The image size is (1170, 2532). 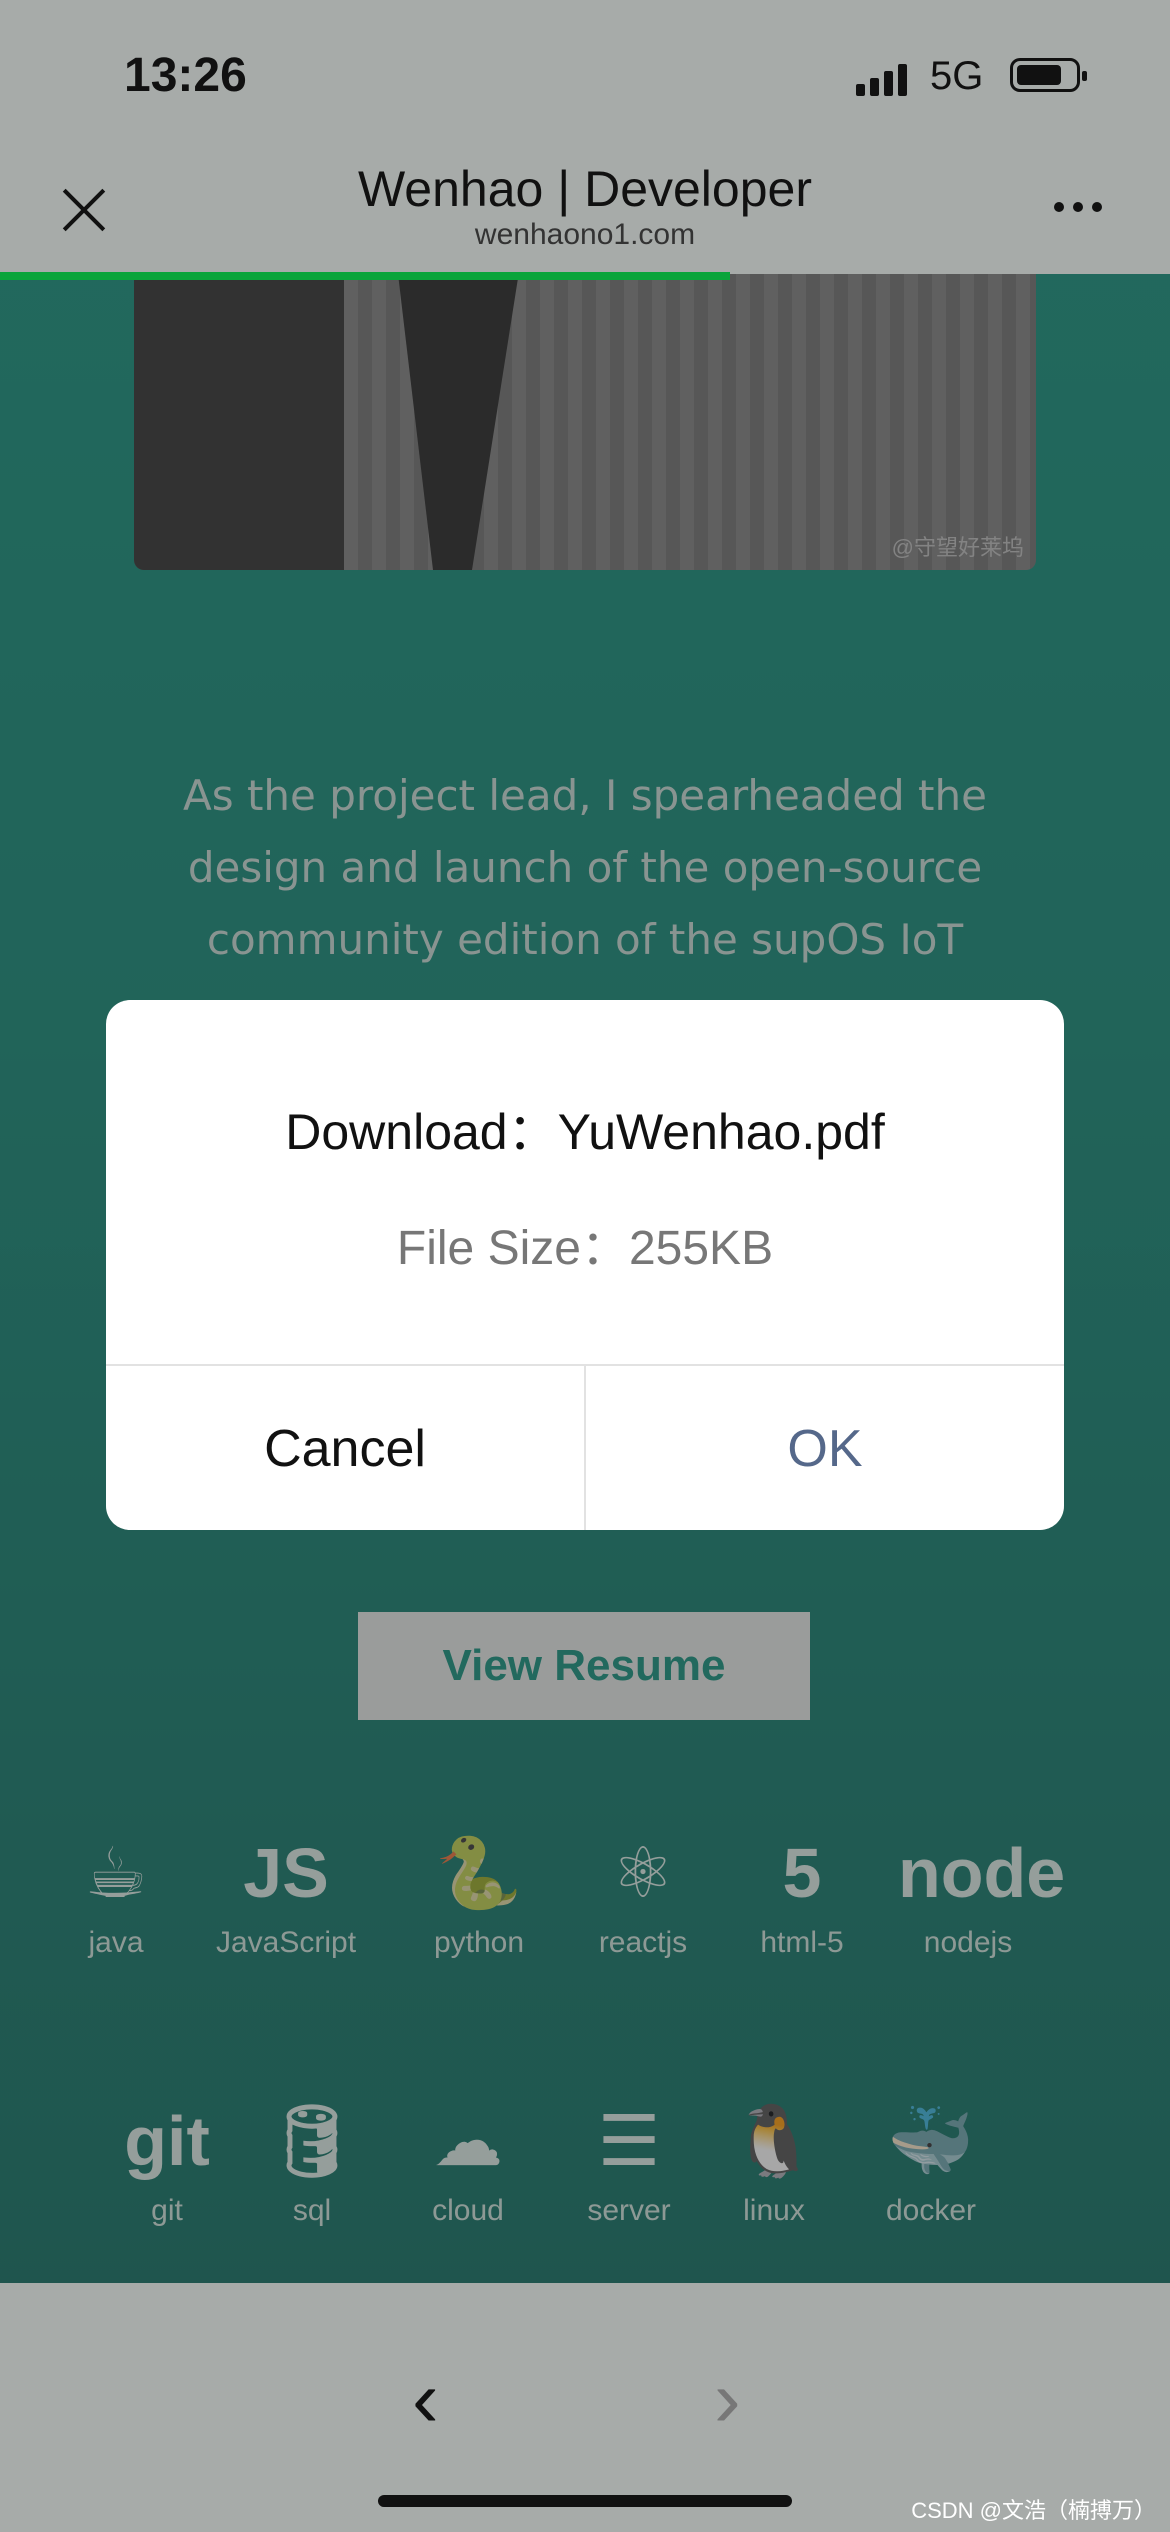 What do you see at coordinates (585, 75) in the screenshot?
I see `status-bar: 13:26 5G` at bounding box center [585, 75].